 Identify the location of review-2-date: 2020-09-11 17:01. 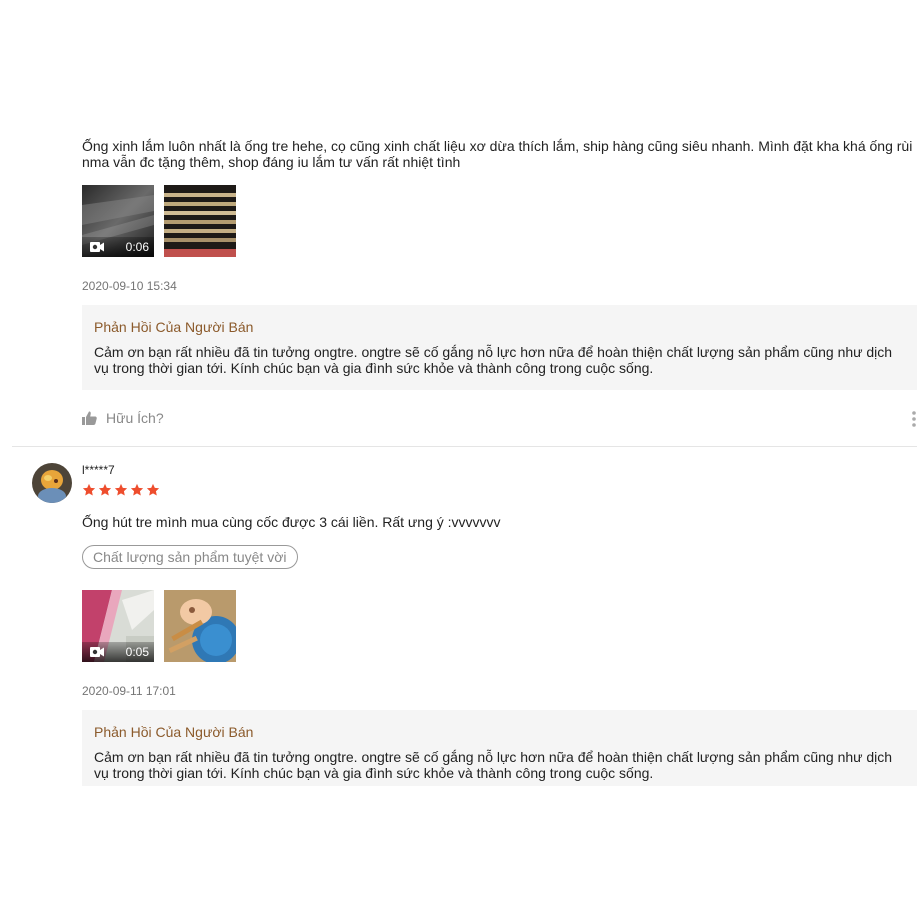
(129, 691).